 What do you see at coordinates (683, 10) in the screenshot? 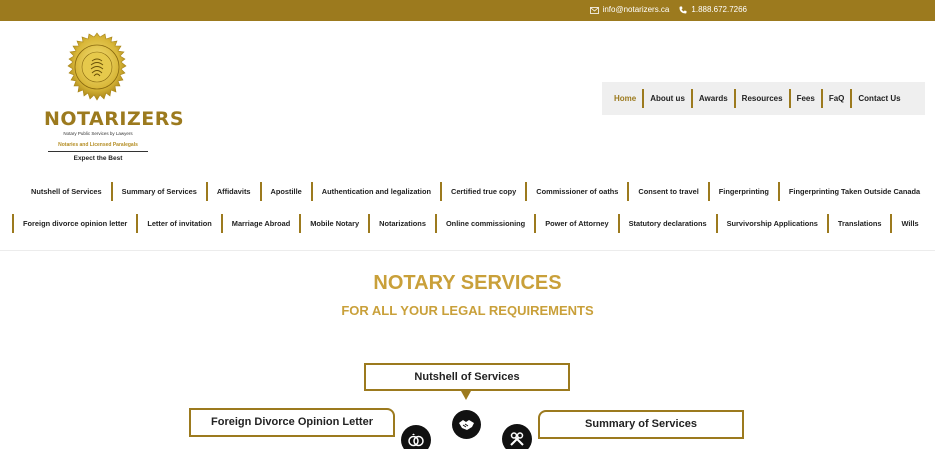
I see `phone-icon` at bounding box center [683, 10].